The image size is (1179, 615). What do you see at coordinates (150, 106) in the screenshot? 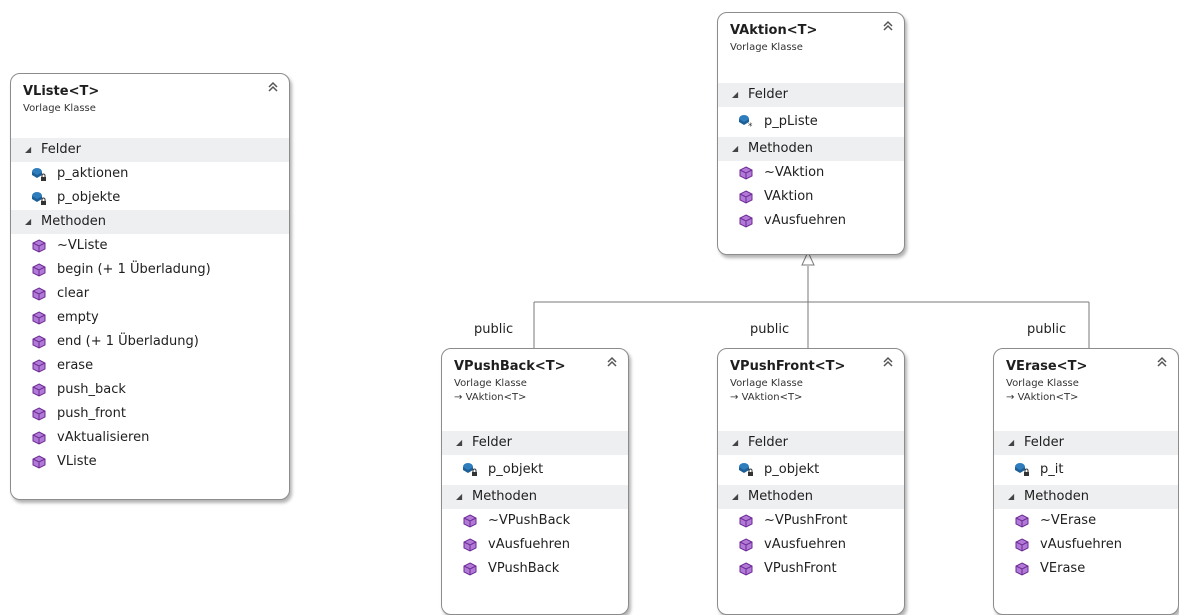
I see `class-header: VListe<T> Vorlage Klasse` at bounding box center [150, 106].